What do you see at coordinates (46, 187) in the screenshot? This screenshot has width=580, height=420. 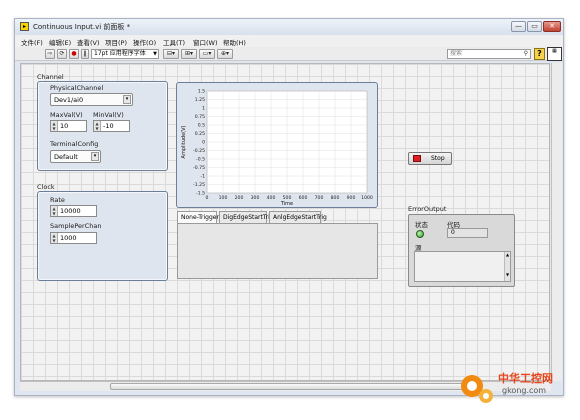 I see `clock-group-label: Clock` at bounding box center [46, 187].